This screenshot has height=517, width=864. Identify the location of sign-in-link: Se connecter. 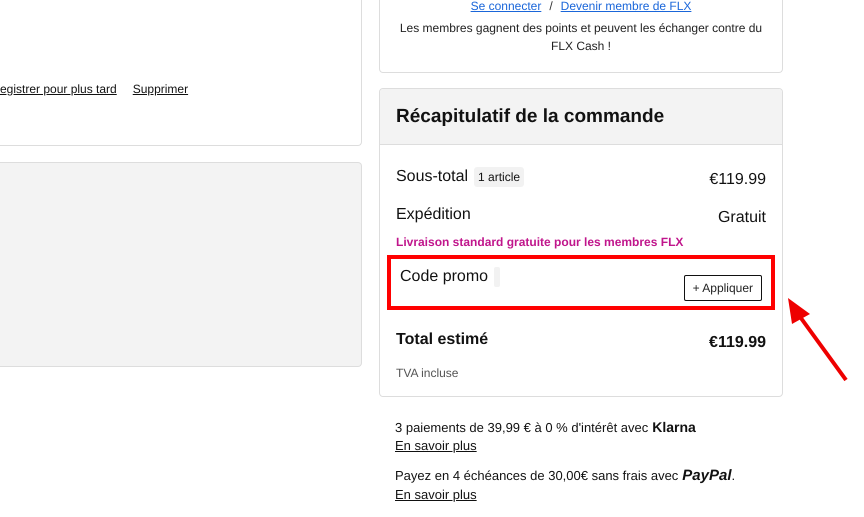
(506, 6).